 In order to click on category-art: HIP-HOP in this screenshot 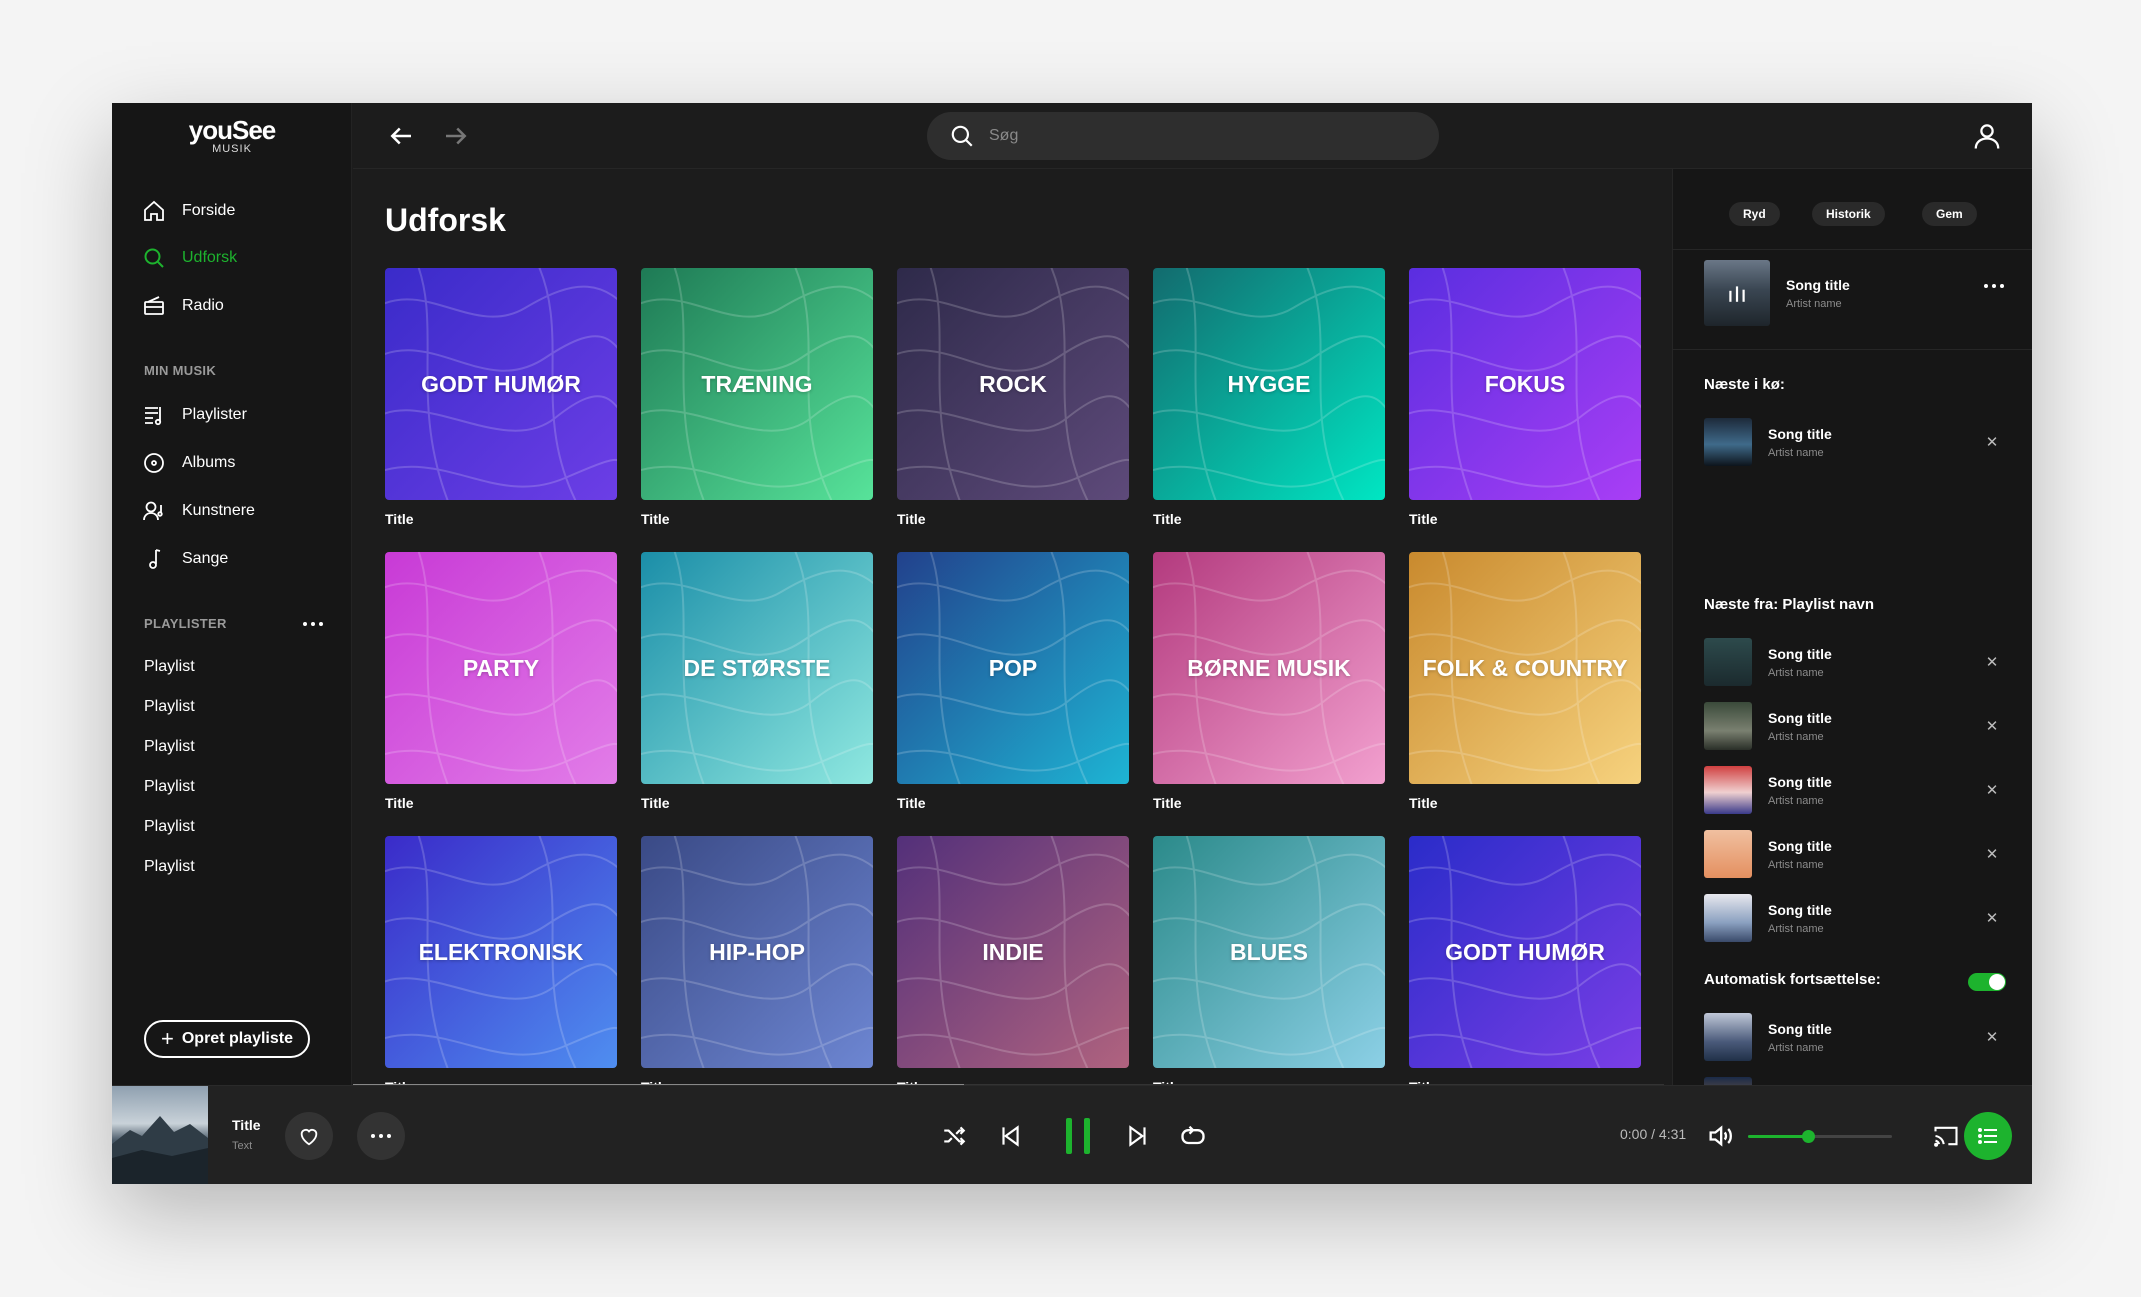, I will do `click(757, 952)`.